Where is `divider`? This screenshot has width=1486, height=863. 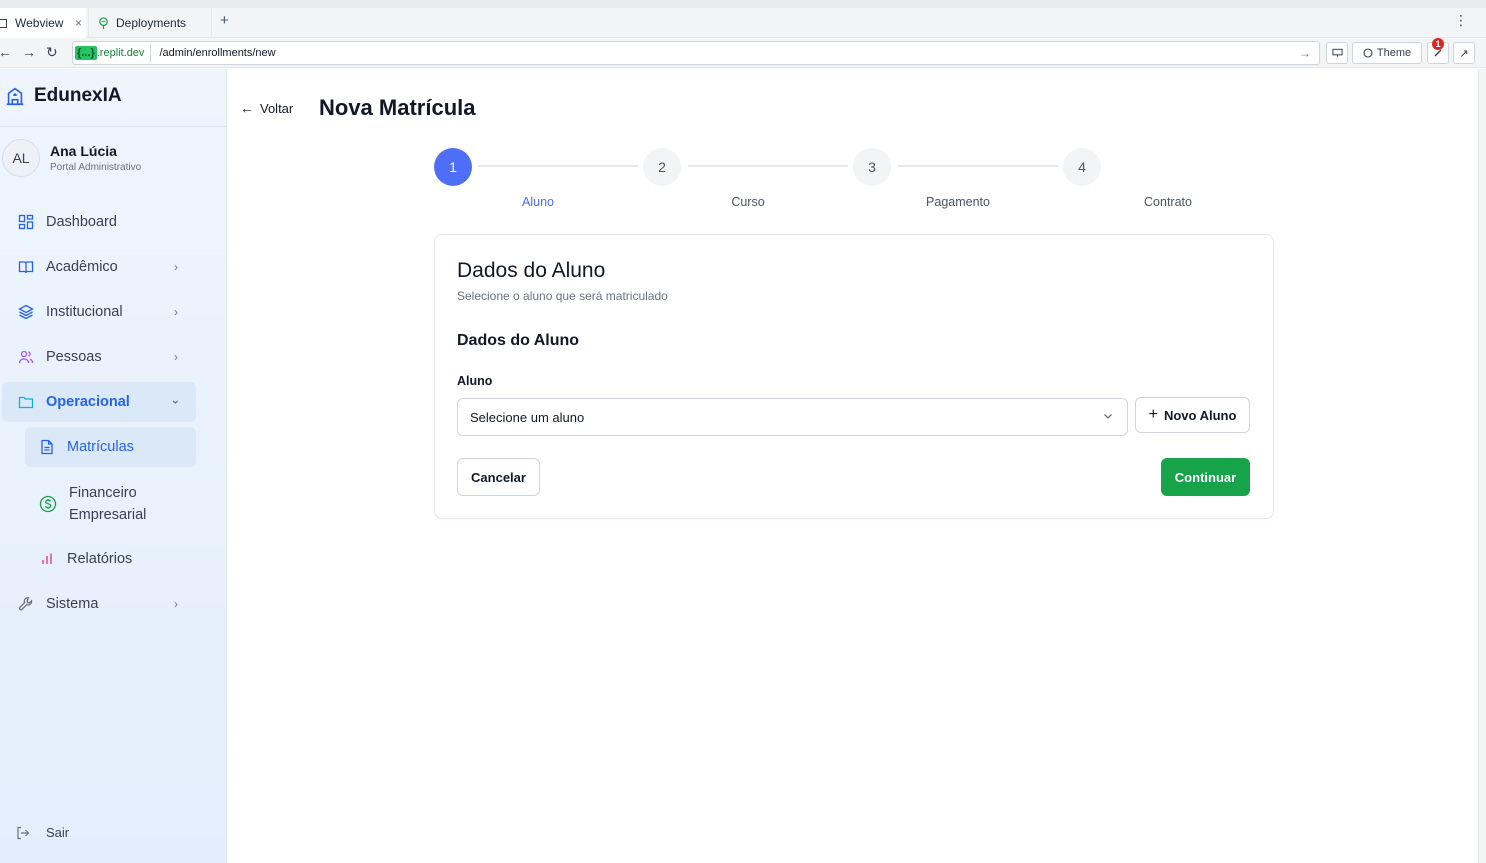
divider is located at coordinates (113, 126).